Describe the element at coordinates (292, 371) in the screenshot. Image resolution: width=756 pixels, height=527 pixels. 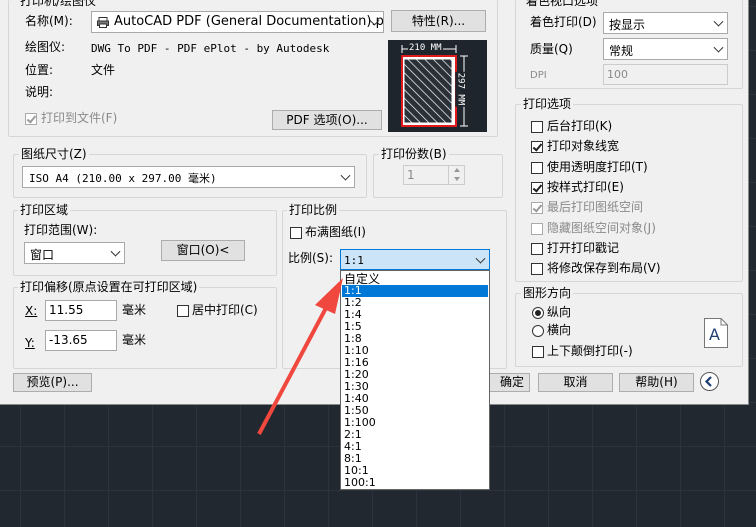
I see `arrow-shaft` at that location.